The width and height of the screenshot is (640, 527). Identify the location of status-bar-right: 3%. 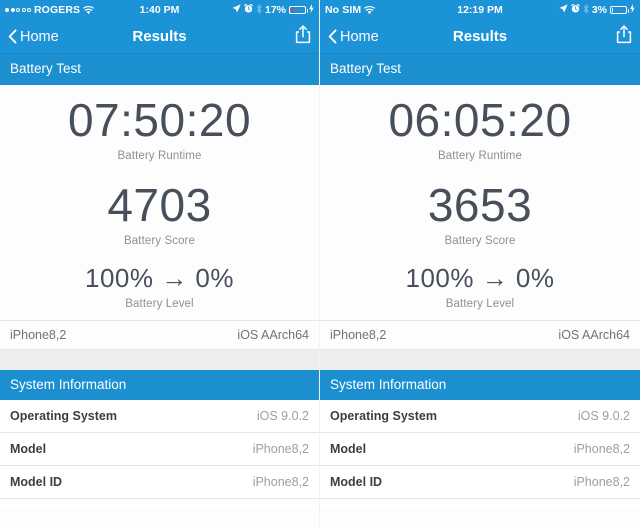
(597, 10).